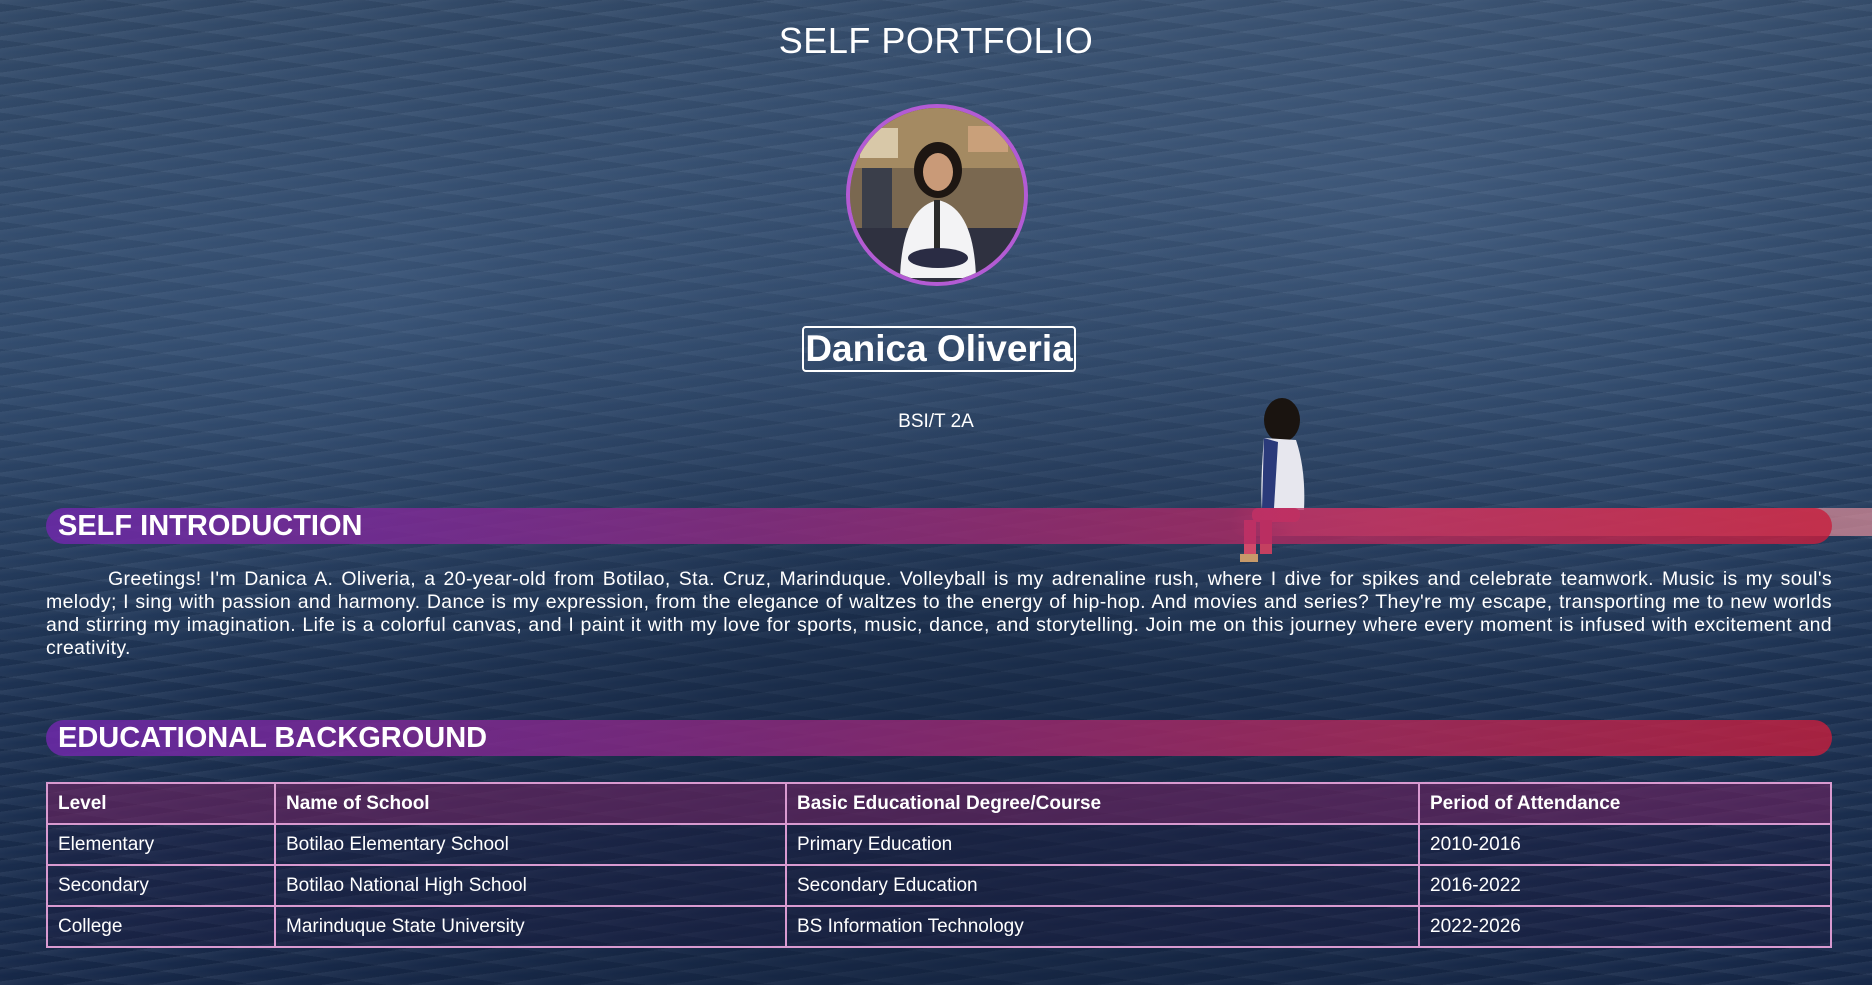  What do you see at coordinates (939, 526) in the screenshot?
I see `self-introduction-heading: SELF INTRODUCTION` at bounding box center [939, 526].